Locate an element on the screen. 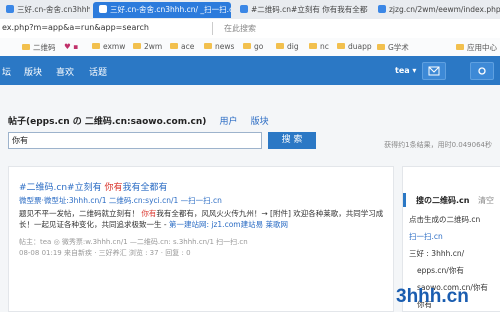 The width and height of the screenshot is (500, 312). address-bar: ex.php?m=app&a=run&app=search 在此搜索 is located at coordinates (250, 29).